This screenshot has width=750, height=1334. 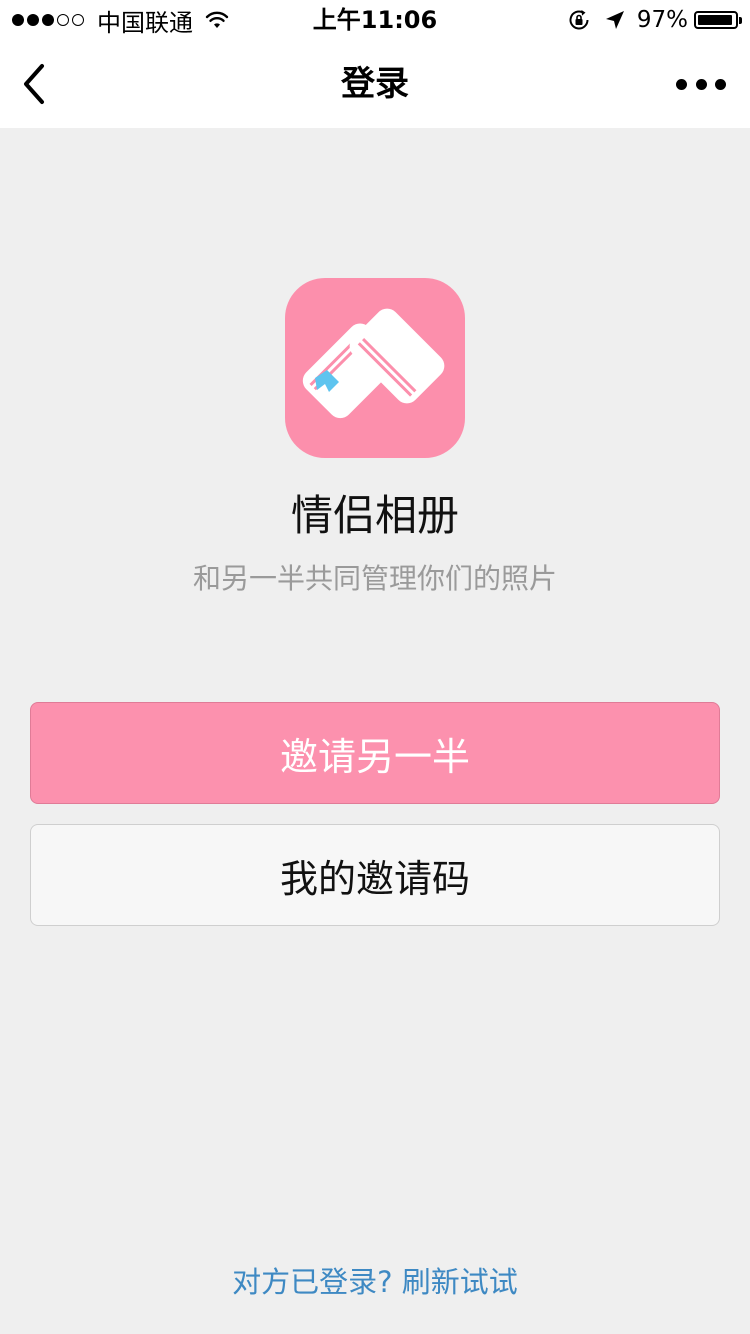 What do you see at coordinates (614, 20) in the screenshot?
I see `location-arrow-icon` at bounding box center [614, 20].